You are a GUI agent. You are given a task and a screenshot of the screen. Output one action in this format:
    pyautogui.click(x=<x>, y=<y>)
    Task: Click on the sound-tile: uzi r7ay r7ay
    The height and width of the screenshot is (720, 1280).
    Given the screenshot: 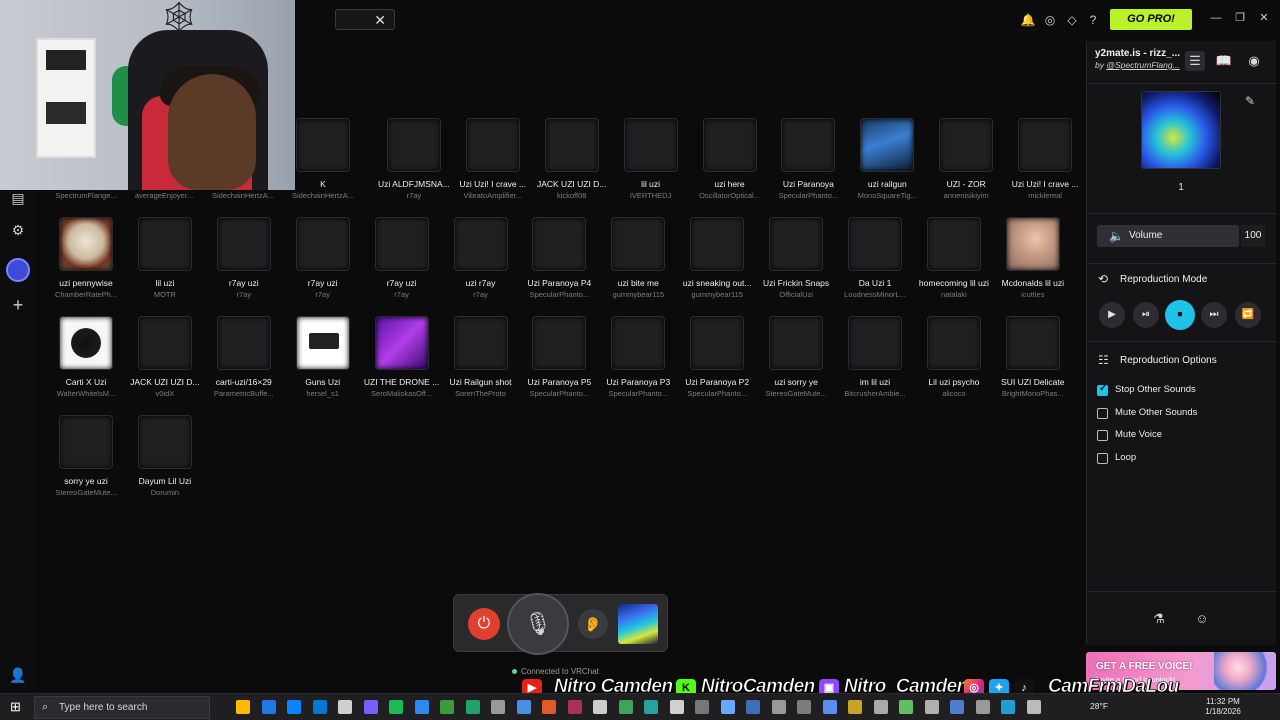 What is the action you would take?
    pyautogui.click(x=481, y=262)
    